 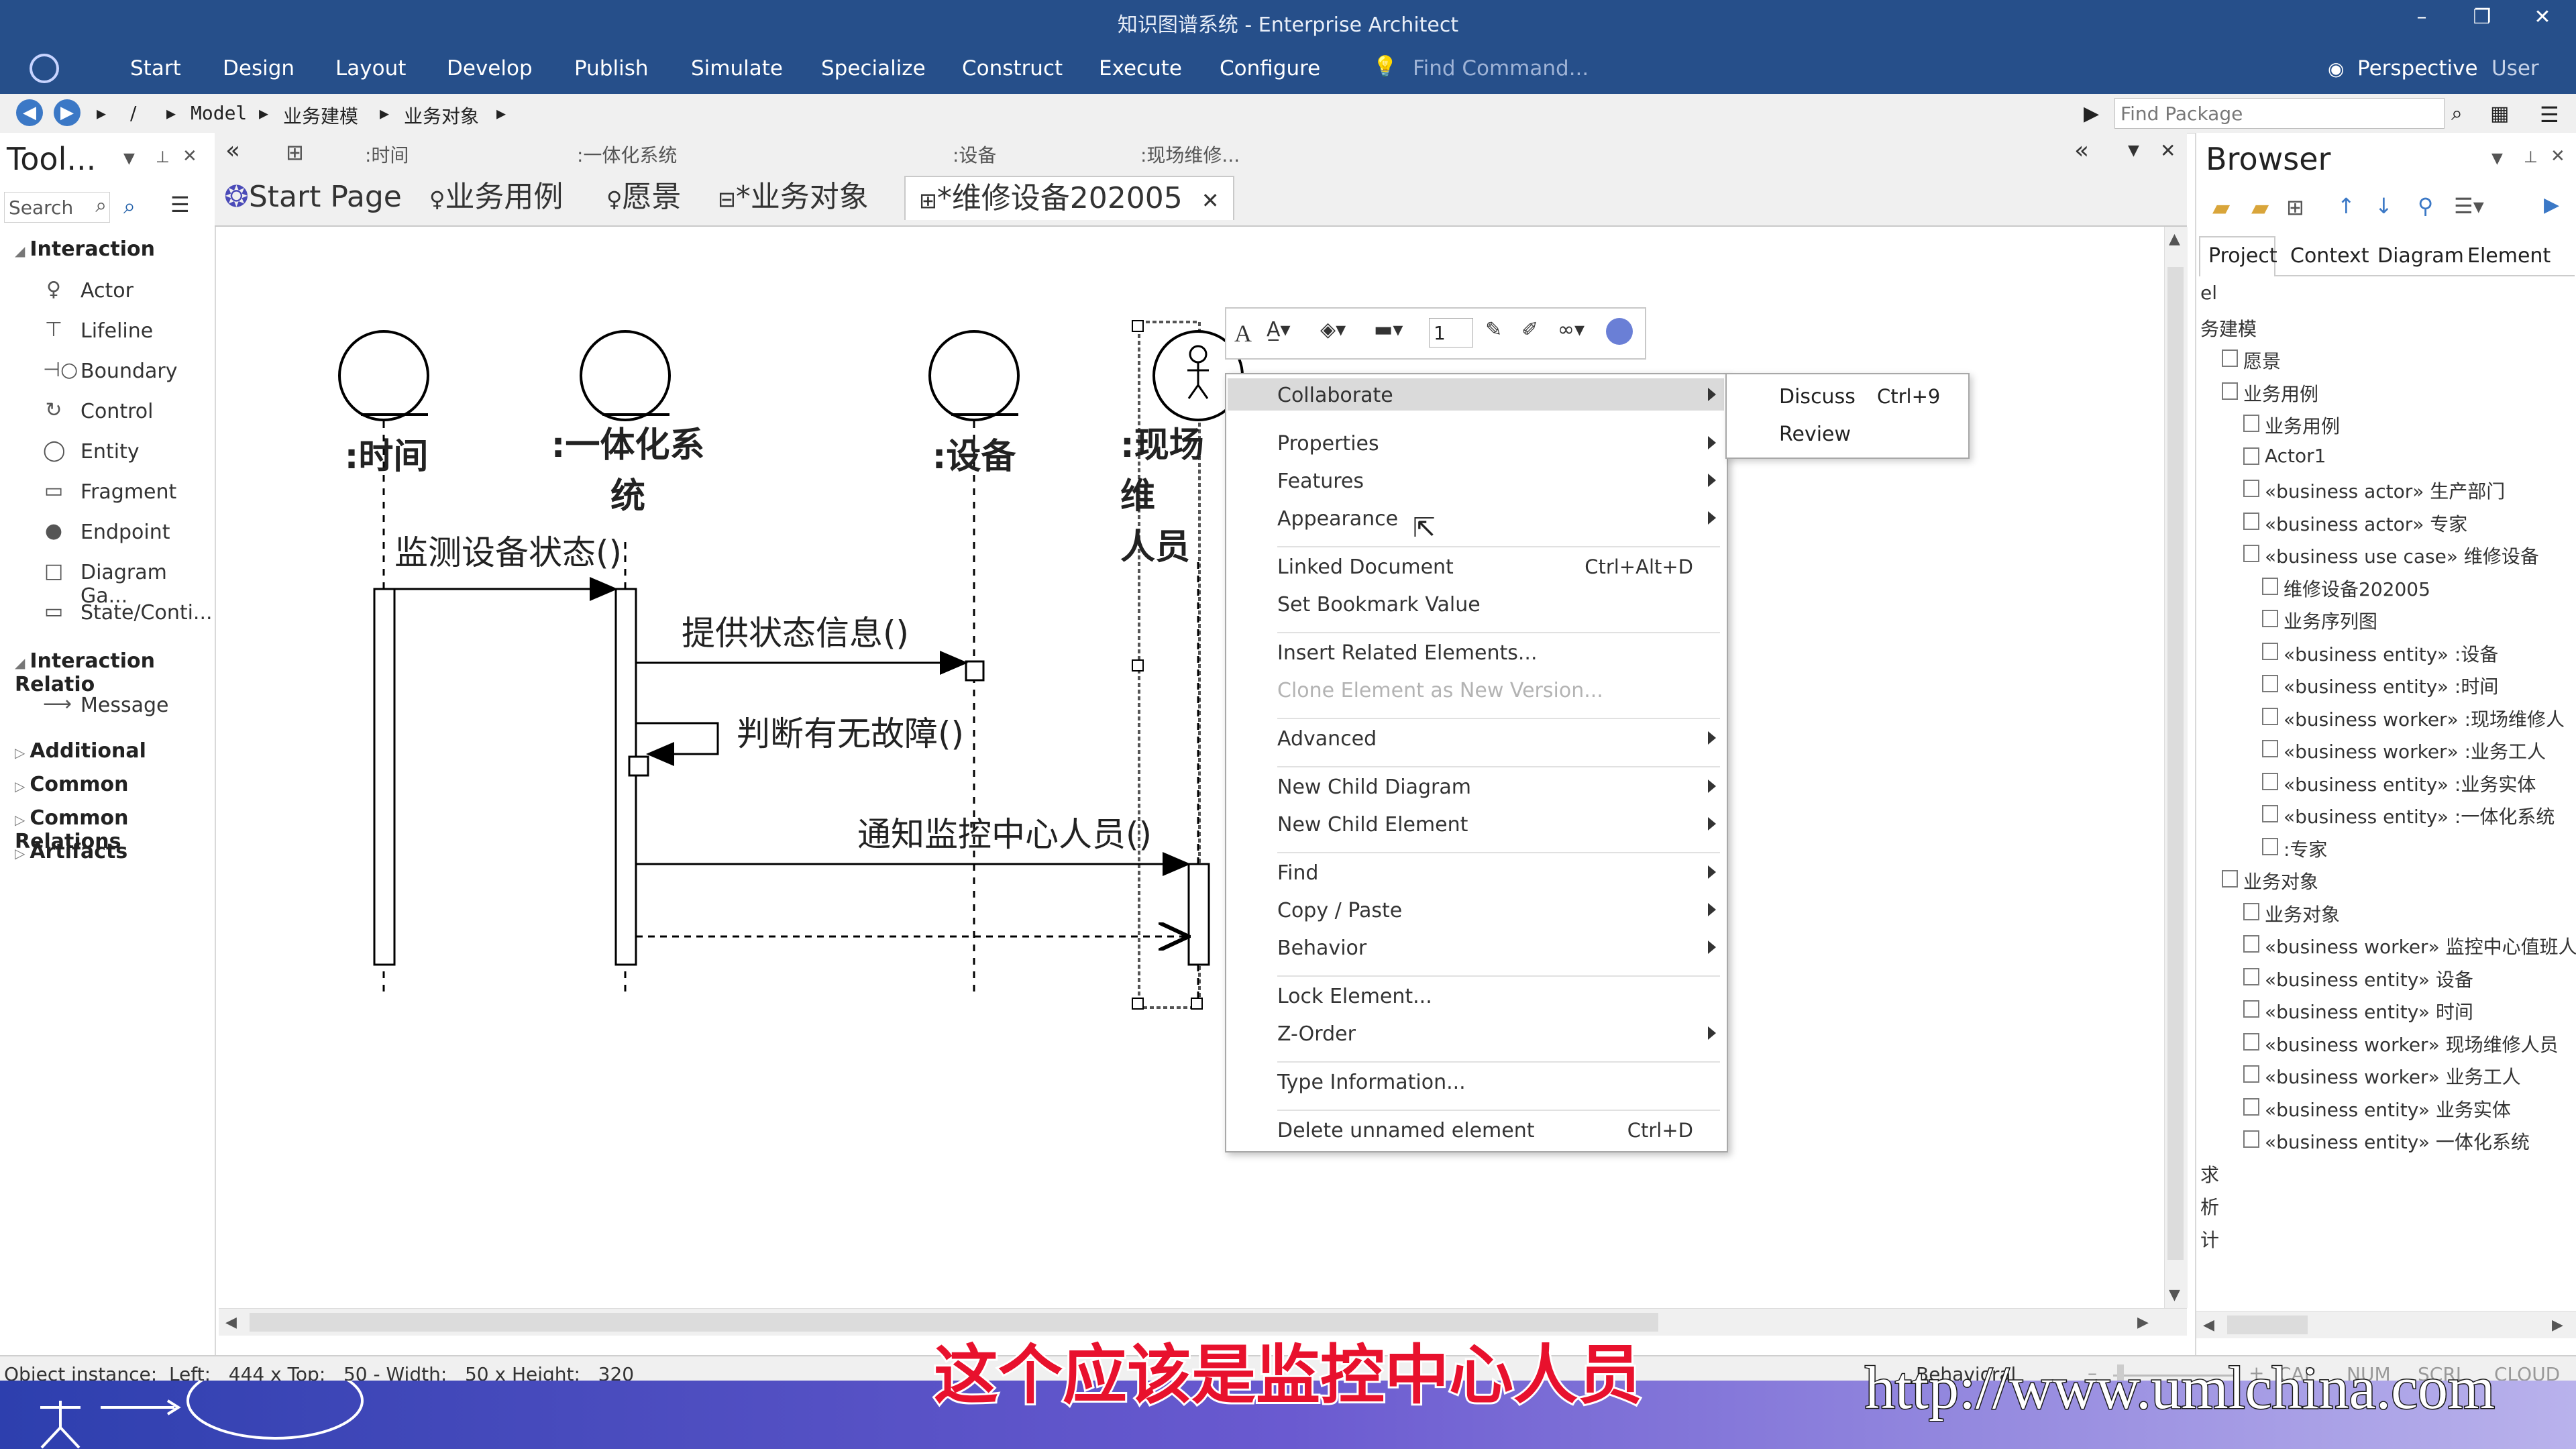 What do you see at coordinates (643, 197) in the screenshot?
I see `tab-vision: ♀愿景` at bounding box center [643, 197].